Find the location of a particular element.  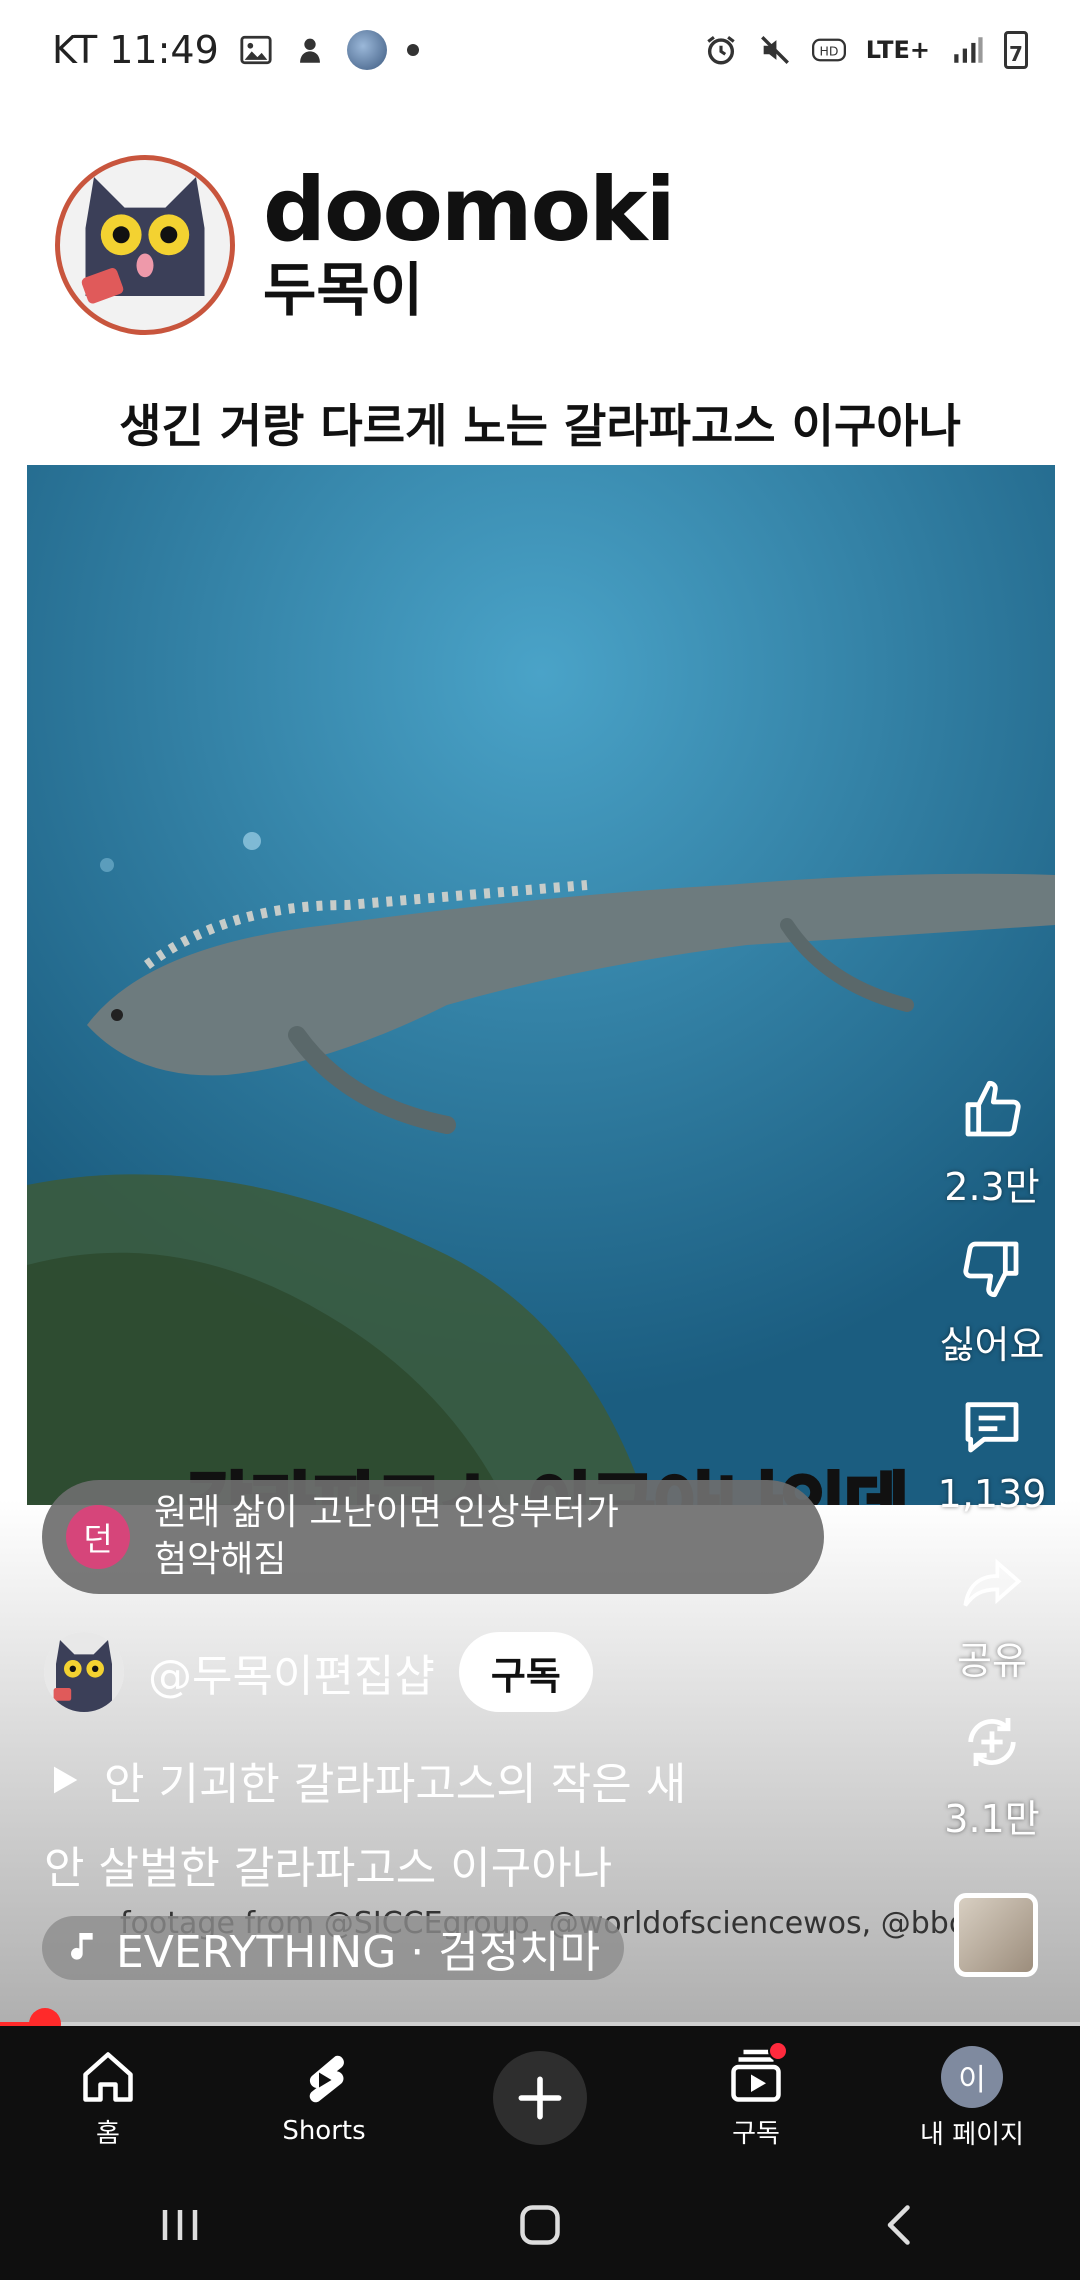

remix-button: 3.1만 is located at coordinates (992, 1781).